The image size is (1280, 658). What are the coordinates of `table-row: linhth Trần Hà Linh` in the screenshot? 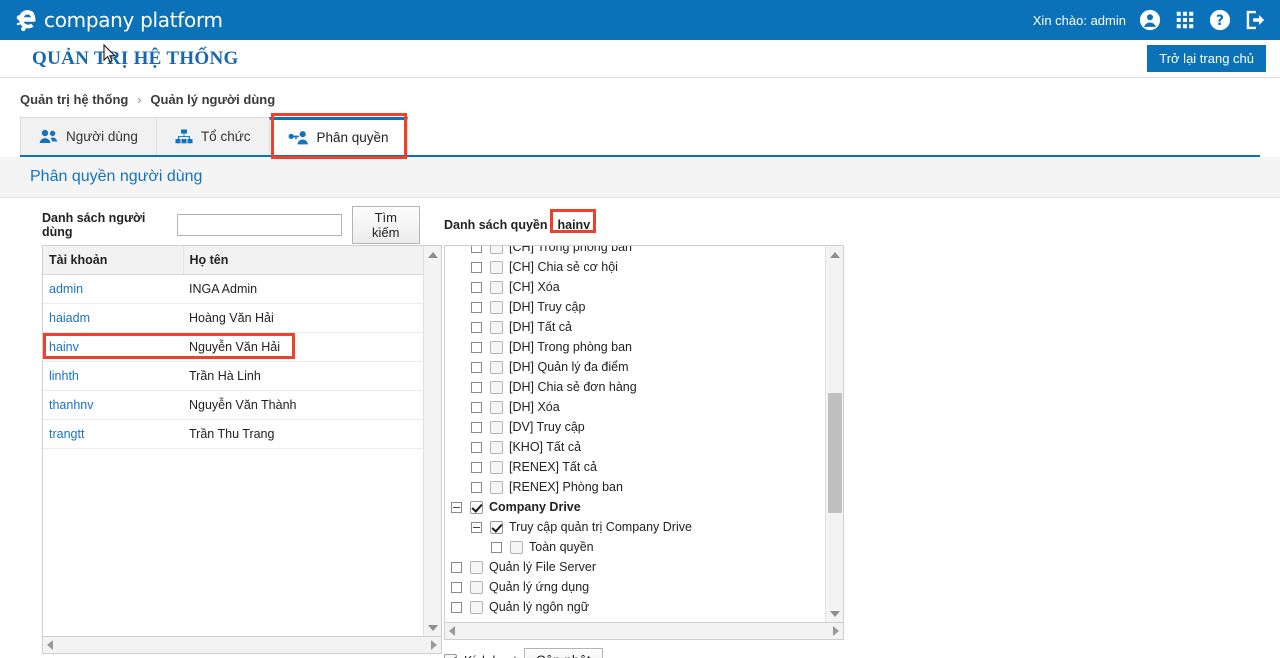 It's located at (233, 376).